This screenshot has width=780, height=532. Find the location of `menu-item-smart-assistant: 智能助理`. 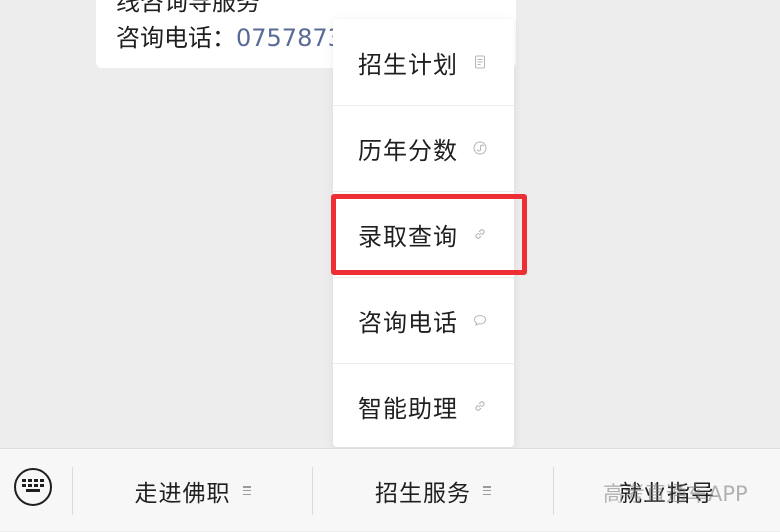

menu-item-smart-assistant: 智能助理 is located at coordinates (423, 406).